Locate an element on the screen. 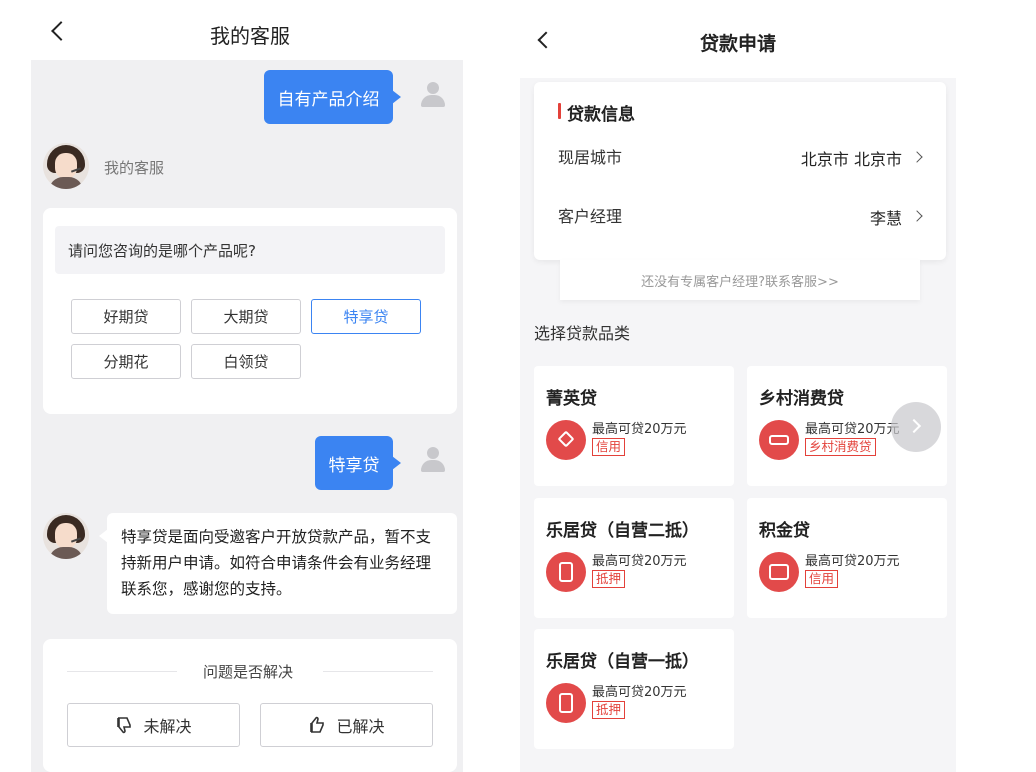 The width and height of the screenshot is (1036, 772). agent-name: 我的客服 is located at coordinates (134, 168).